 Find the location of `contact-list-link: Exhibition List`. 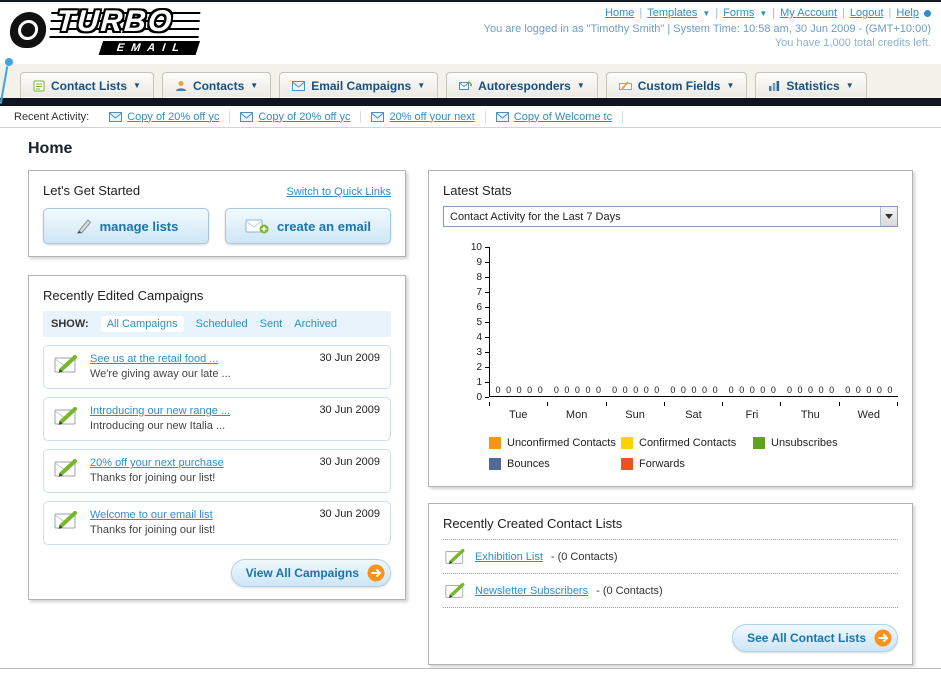

contact-list-link: Exhibition List is located at coordinates (509, 557).